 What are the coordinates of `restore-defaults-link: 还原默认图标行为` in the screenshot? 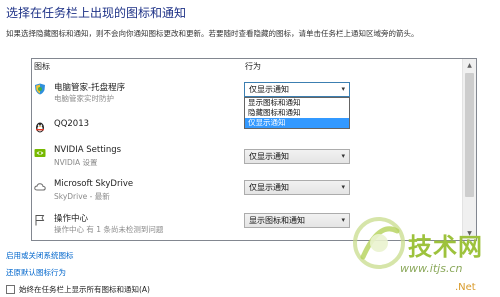 It's located at (36, 272).